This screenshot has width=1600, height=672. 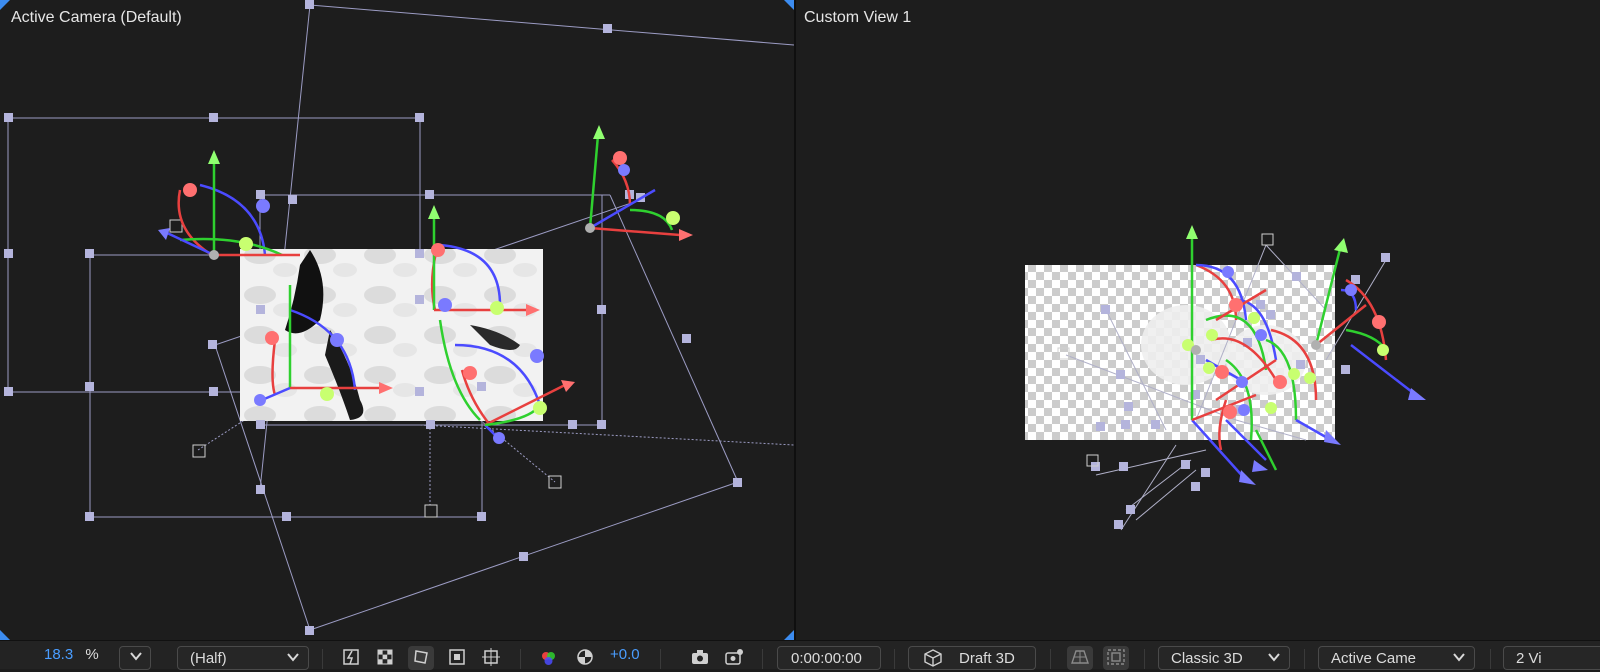 I want to click on extended-viewer-icon, so click(x=1116, y=657).